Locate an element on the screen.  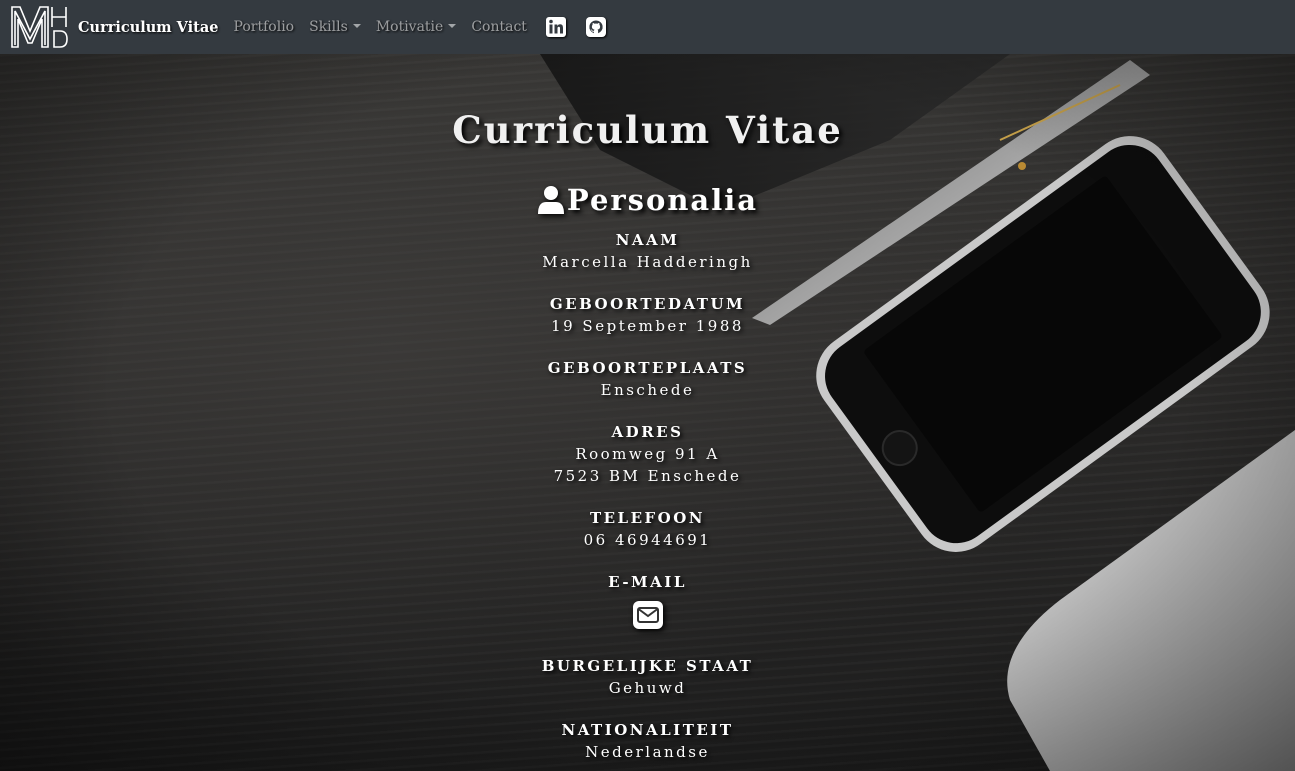
nav-link-portfolio: Portfolio is located at coordinates (264, 27).